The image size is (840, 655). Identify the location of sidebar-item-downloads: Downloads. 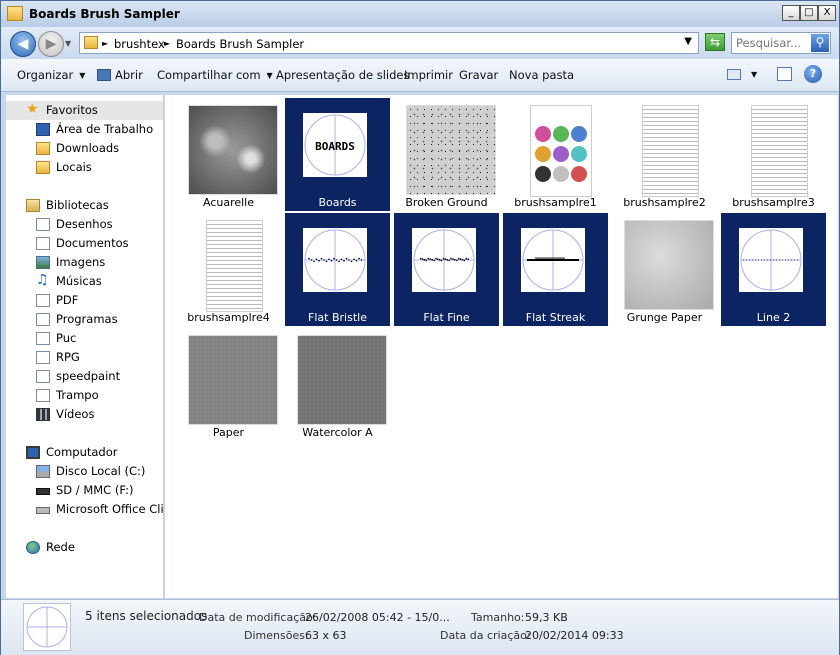
(84, 148).